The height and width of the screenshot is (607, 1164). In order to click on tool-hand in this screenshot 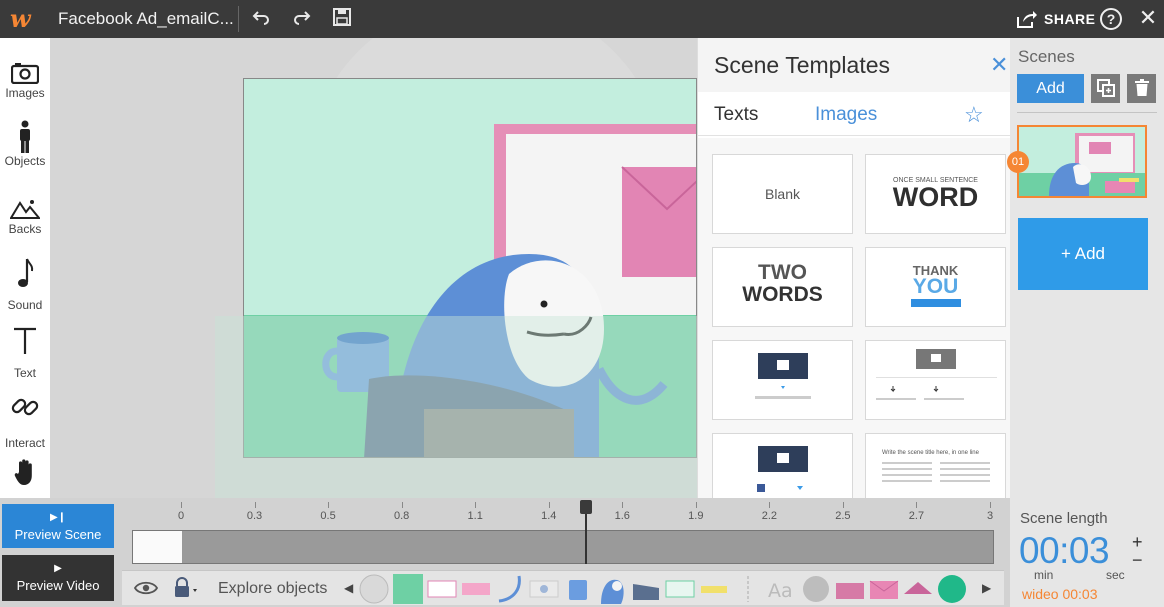, I will do `click(25, 477)`.